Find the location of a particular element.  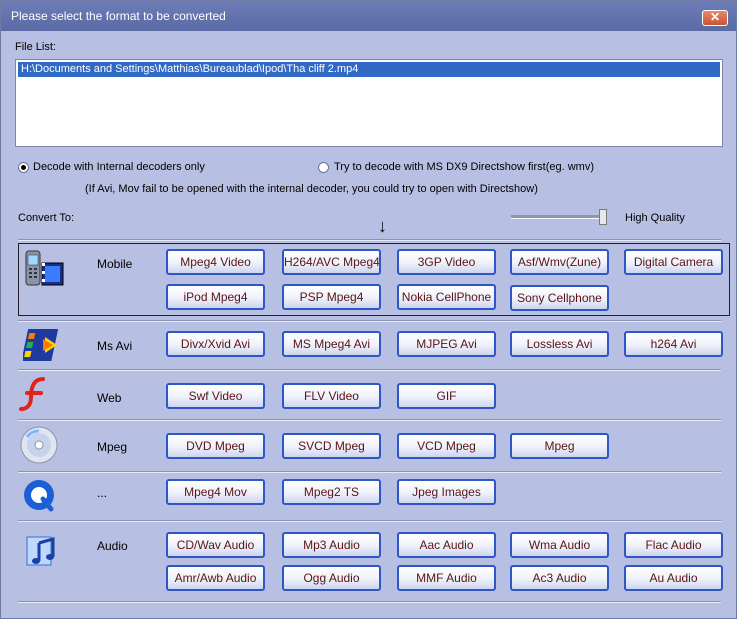

psp-mpeg4-button: PSP Mpeg4 is located at coordinates (331, 297).